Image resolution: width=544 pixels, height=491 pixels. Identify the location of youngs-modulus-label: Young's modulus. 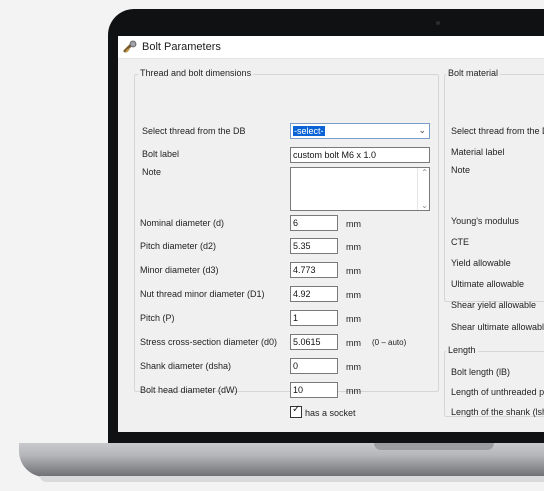
(485, 221).